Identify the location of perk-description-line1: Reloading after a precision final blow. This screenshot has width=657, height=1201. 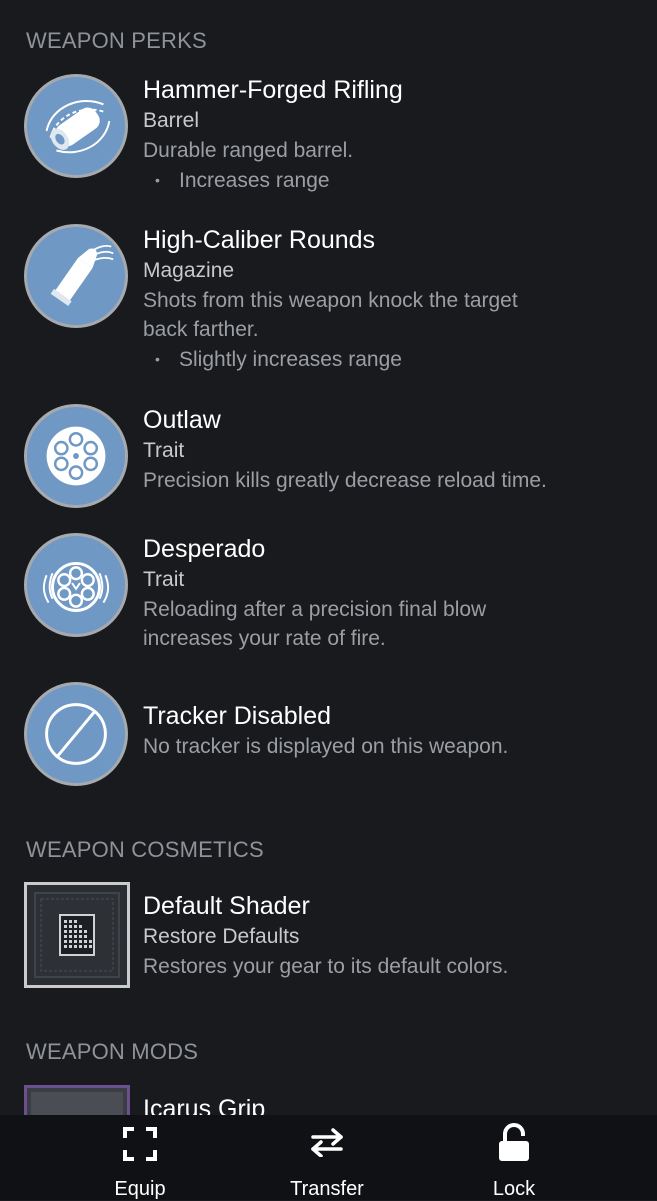
(315, 609).